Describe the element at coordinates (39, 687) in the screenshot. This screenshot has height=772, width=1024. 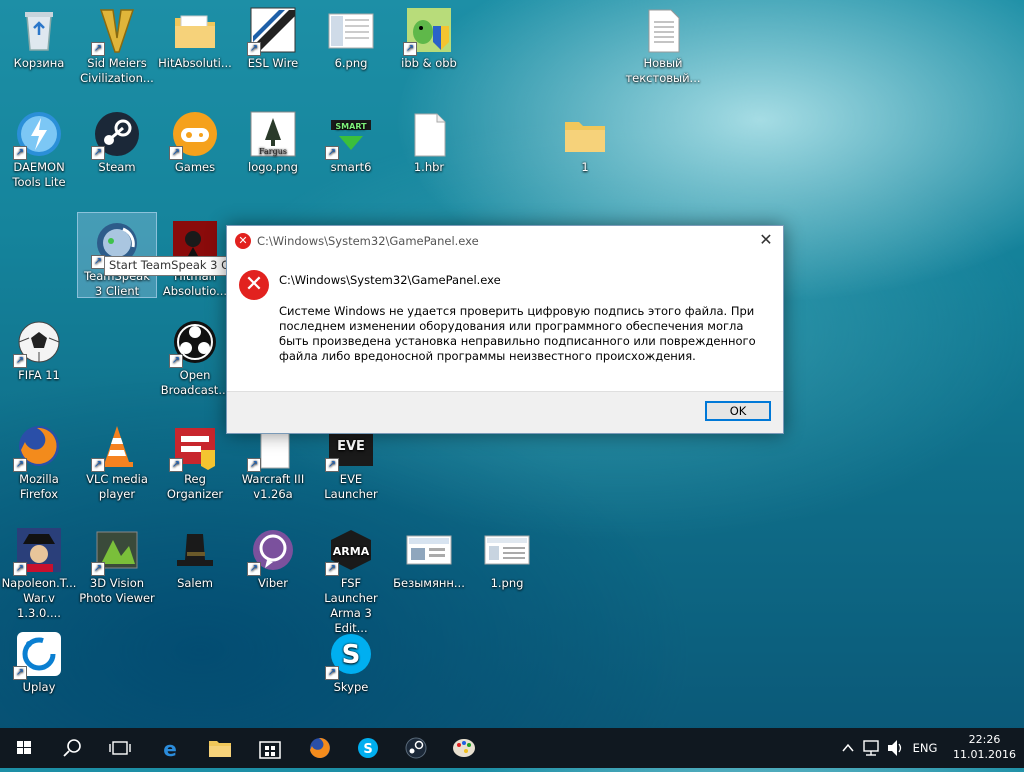
I see `icon-label: Uplay` at that location.